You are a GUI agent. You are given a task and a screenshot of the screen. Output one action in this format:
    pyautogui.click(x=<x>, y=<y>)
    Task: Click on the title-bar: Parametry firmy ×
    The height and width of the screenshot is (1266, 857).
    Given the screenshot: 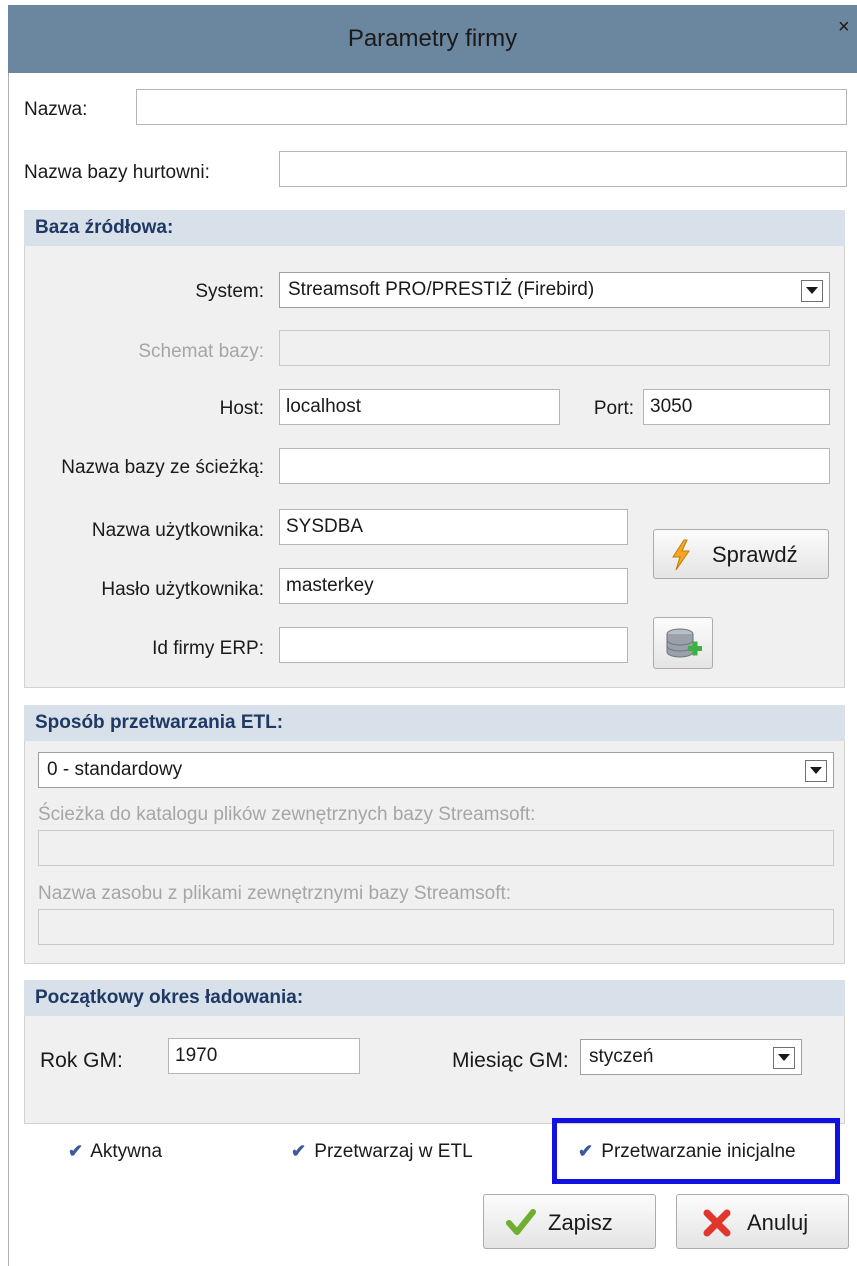 What is the action you would take?
    pyautogui.click(x=432, y=39)
    